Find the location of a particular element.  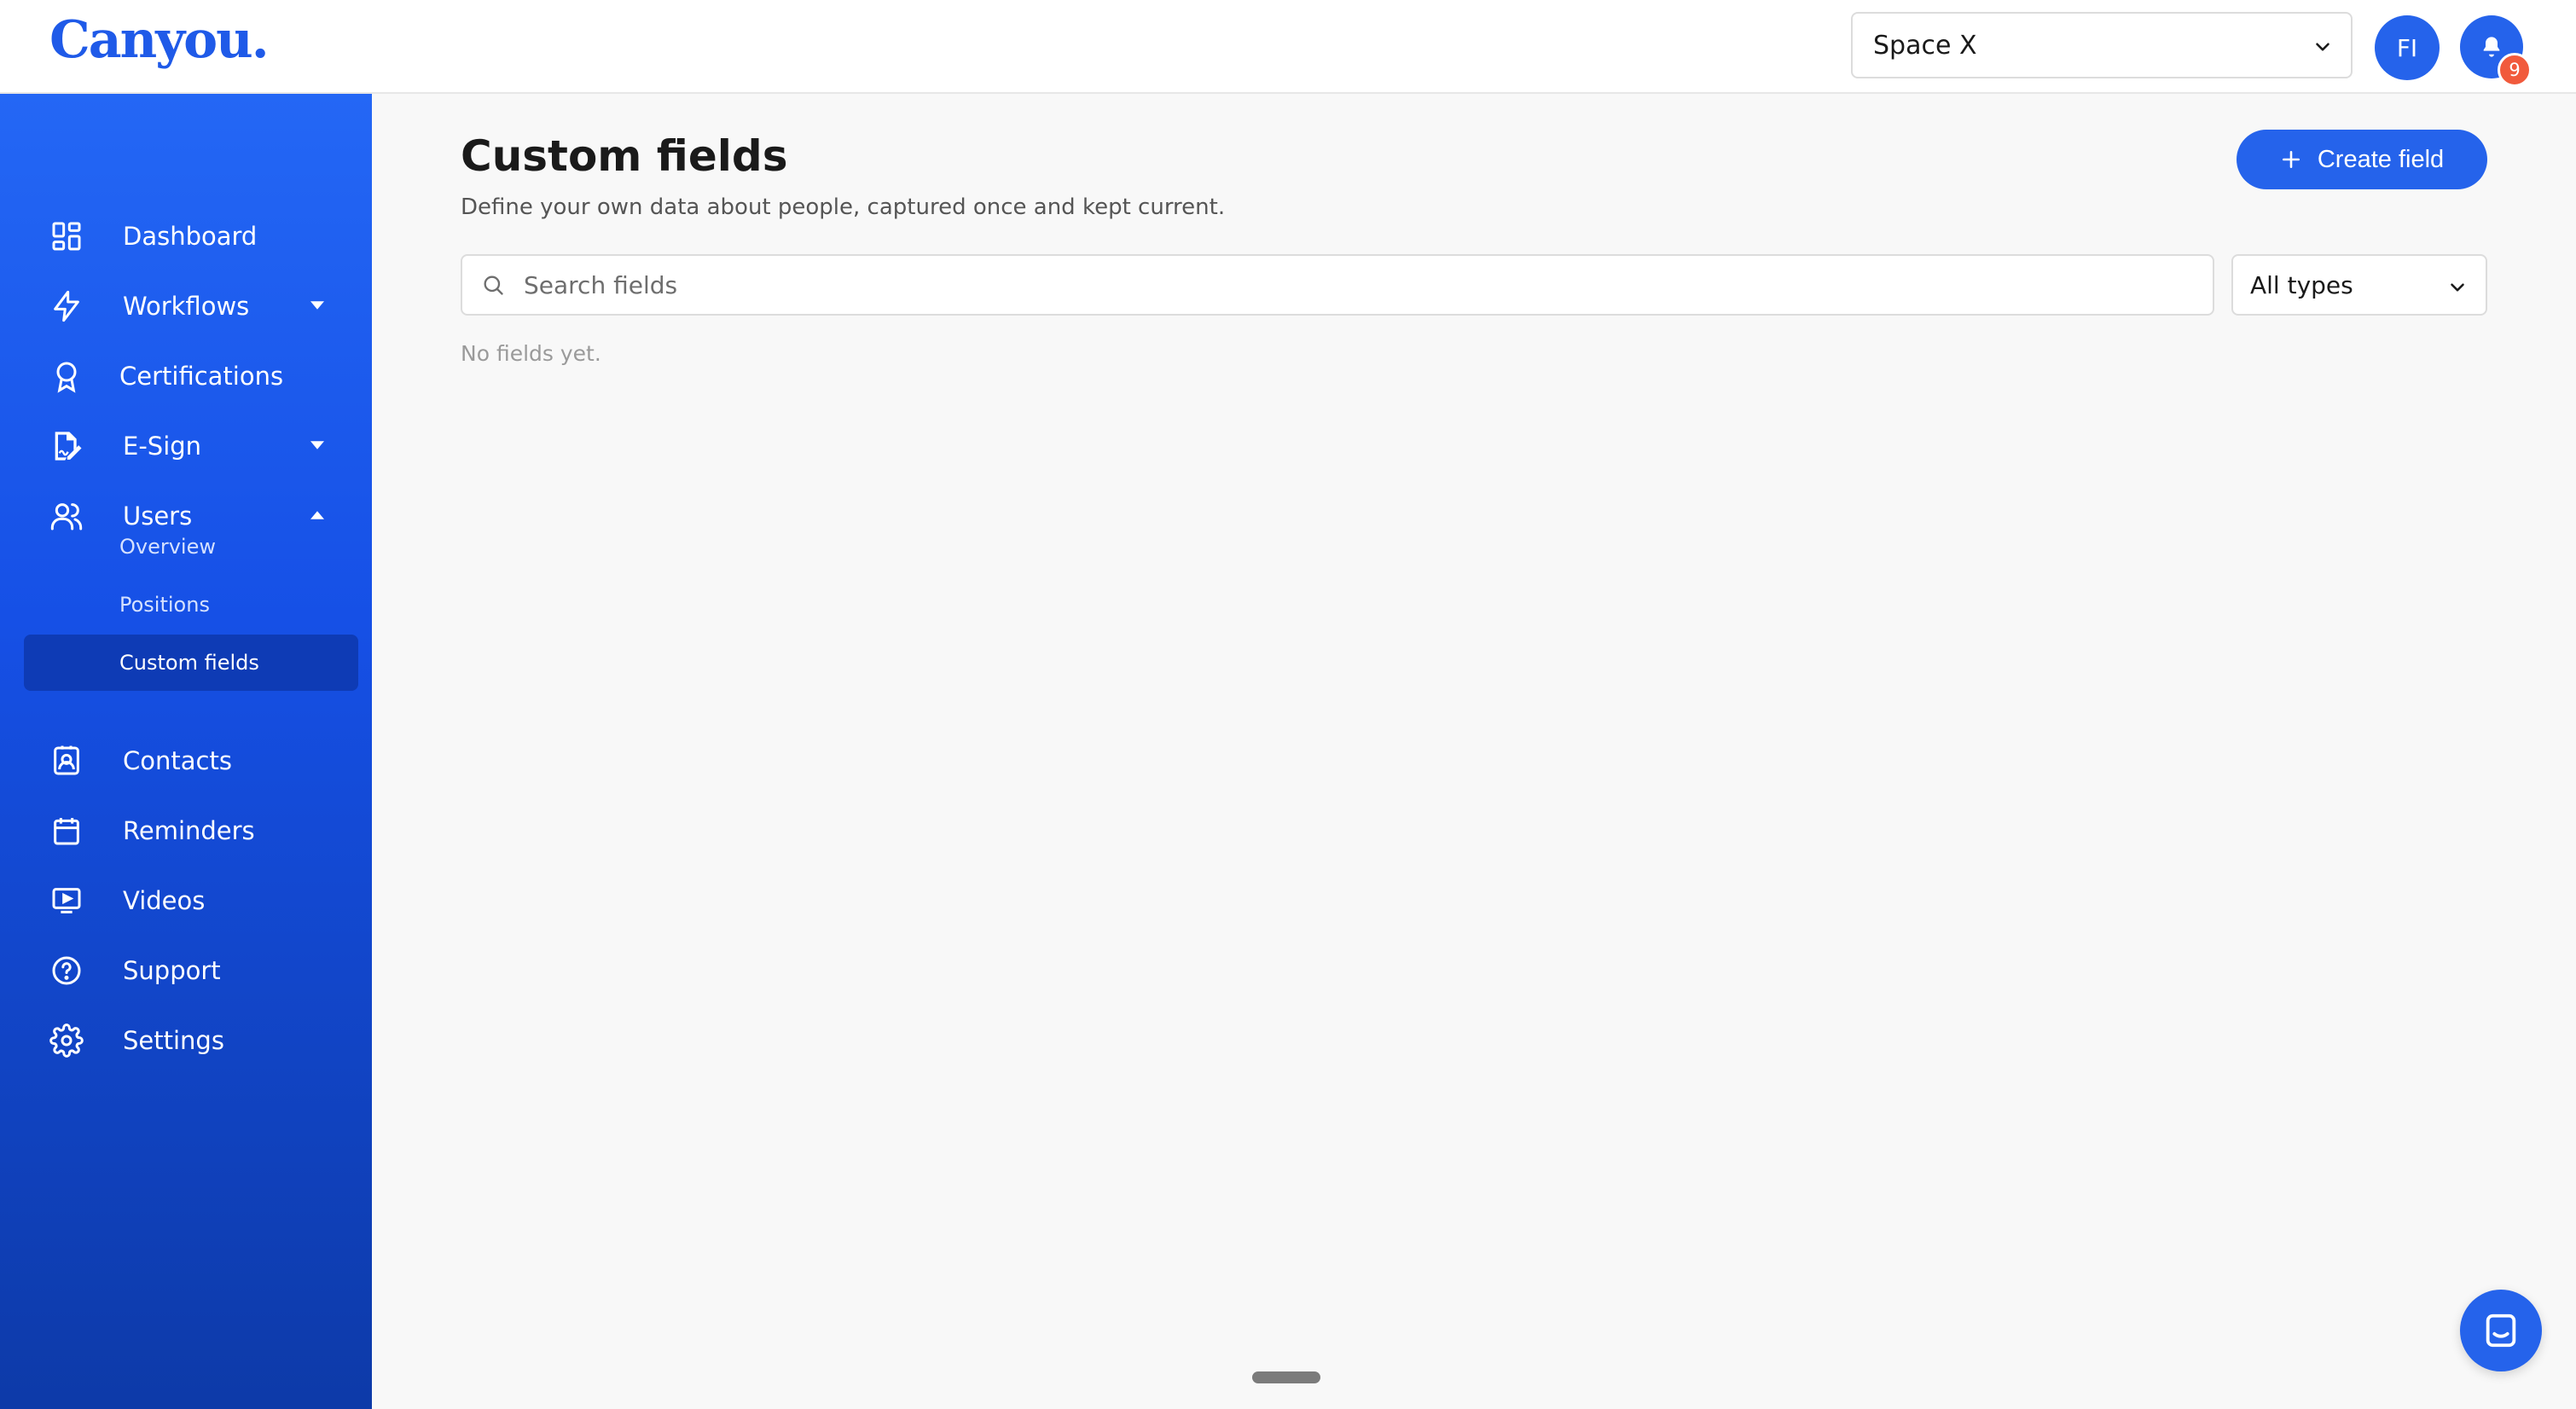

sidebar-item-label: Contacts is located at coordinates (177, 760).